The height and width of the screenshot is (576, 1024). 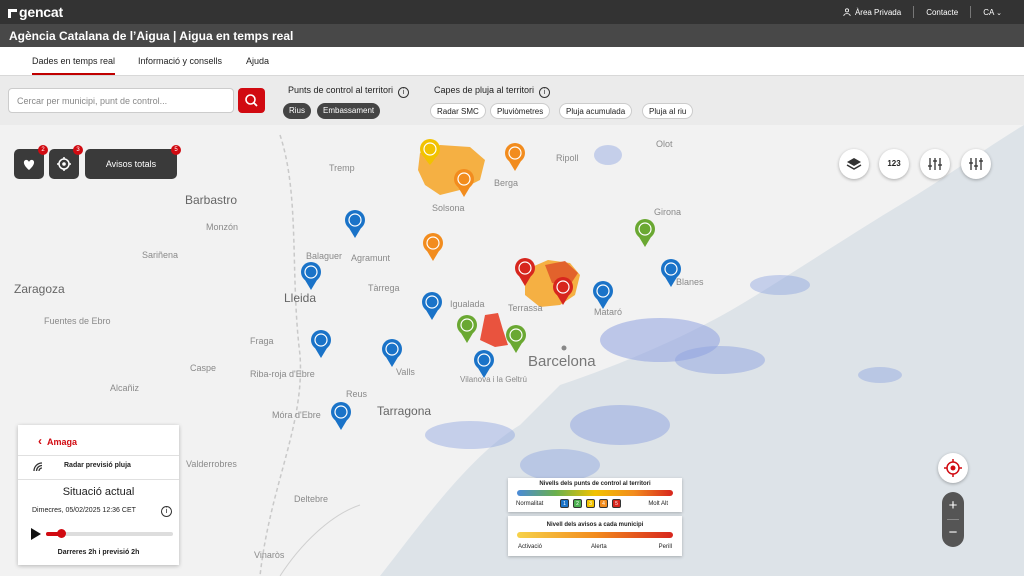 I want to click on avisos-totals-button: Avisos totals 5, so click(x=133, y=162).